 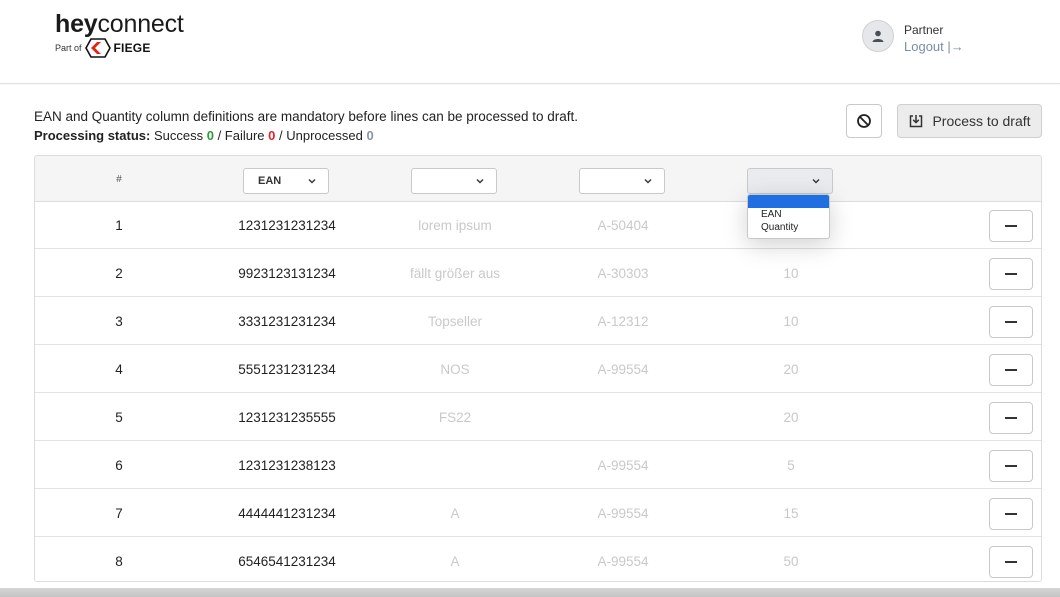 I want to click on fiege-chevron-icon, so click(x=97, y=48).